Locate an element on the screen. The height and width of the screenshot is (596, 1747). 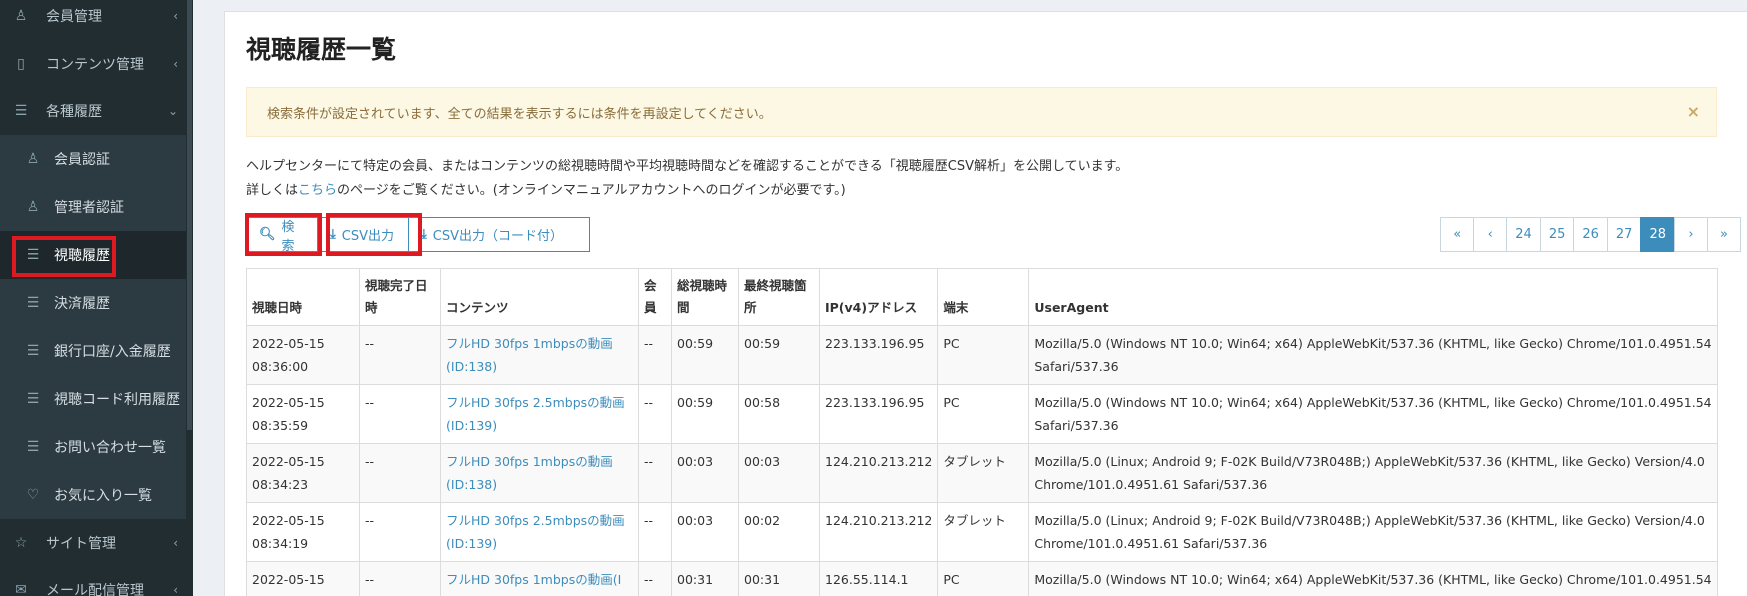
csv-export-code-button: ⤓ CSV出力（コード付） is located at coordinates (499, 234).